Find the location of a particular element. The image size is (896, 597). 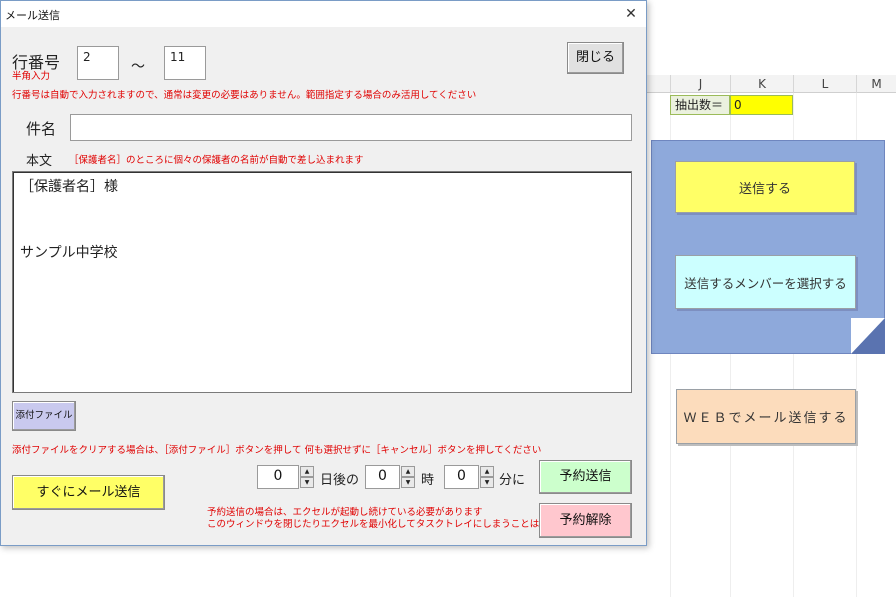

body-line: サンプル中学校 is located at coordinates (69, 253).